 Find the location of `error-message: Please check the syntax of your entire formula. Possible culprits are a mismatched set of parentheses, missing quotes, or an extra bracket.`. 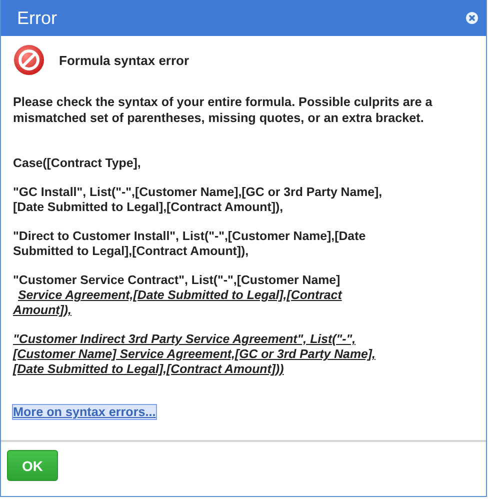

error-message: Please check the syntax of your entire formula. Possible culprits are a mismatched set of parentheses, missing quotes, or an extra bracket. is located at coordinates (223, 110).